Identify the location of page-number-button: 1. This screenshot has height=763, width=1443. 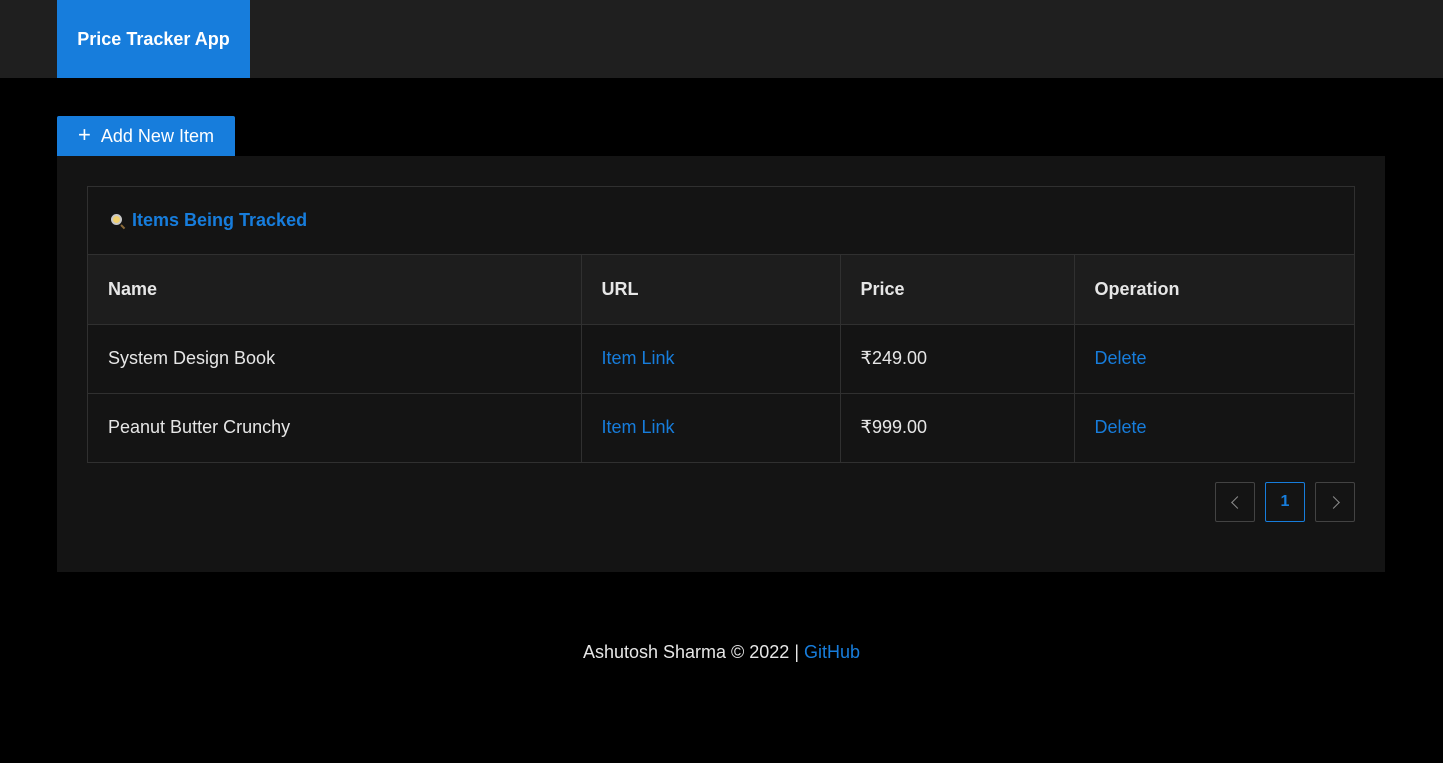
(1285, 502).